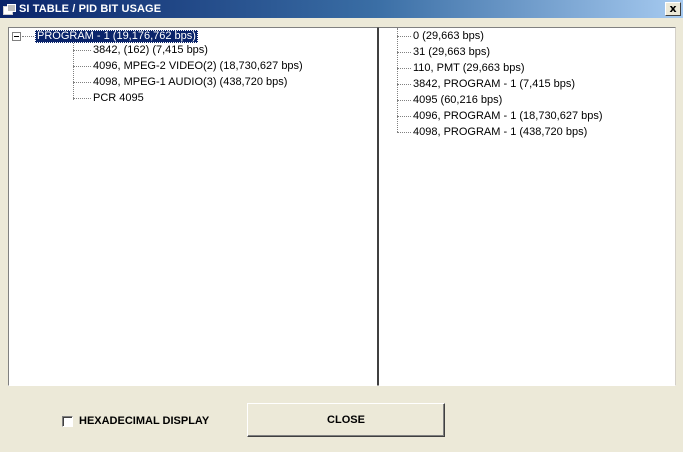  I want to click on hexadecimal-display-label: HEXADECIMAL DISPLAY, so click(144, 421).